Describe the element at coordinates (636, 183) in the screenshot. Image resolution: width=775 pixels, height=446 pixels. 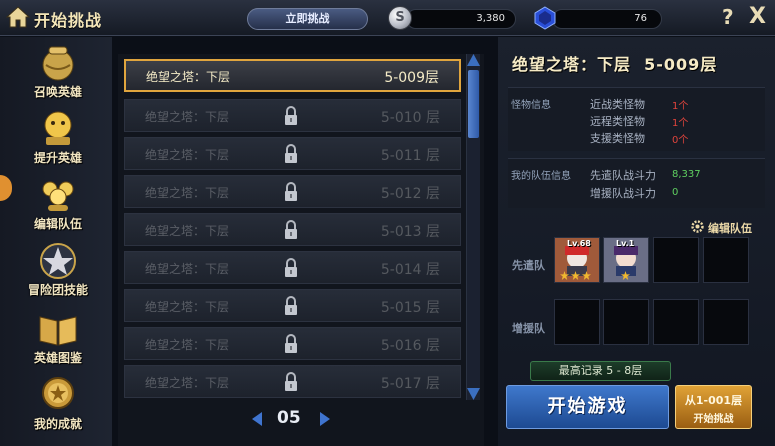
I see `team-info-section: 我的队伍信息 先遣队战斗力 8,337 增援队战斗力 0` at that location.